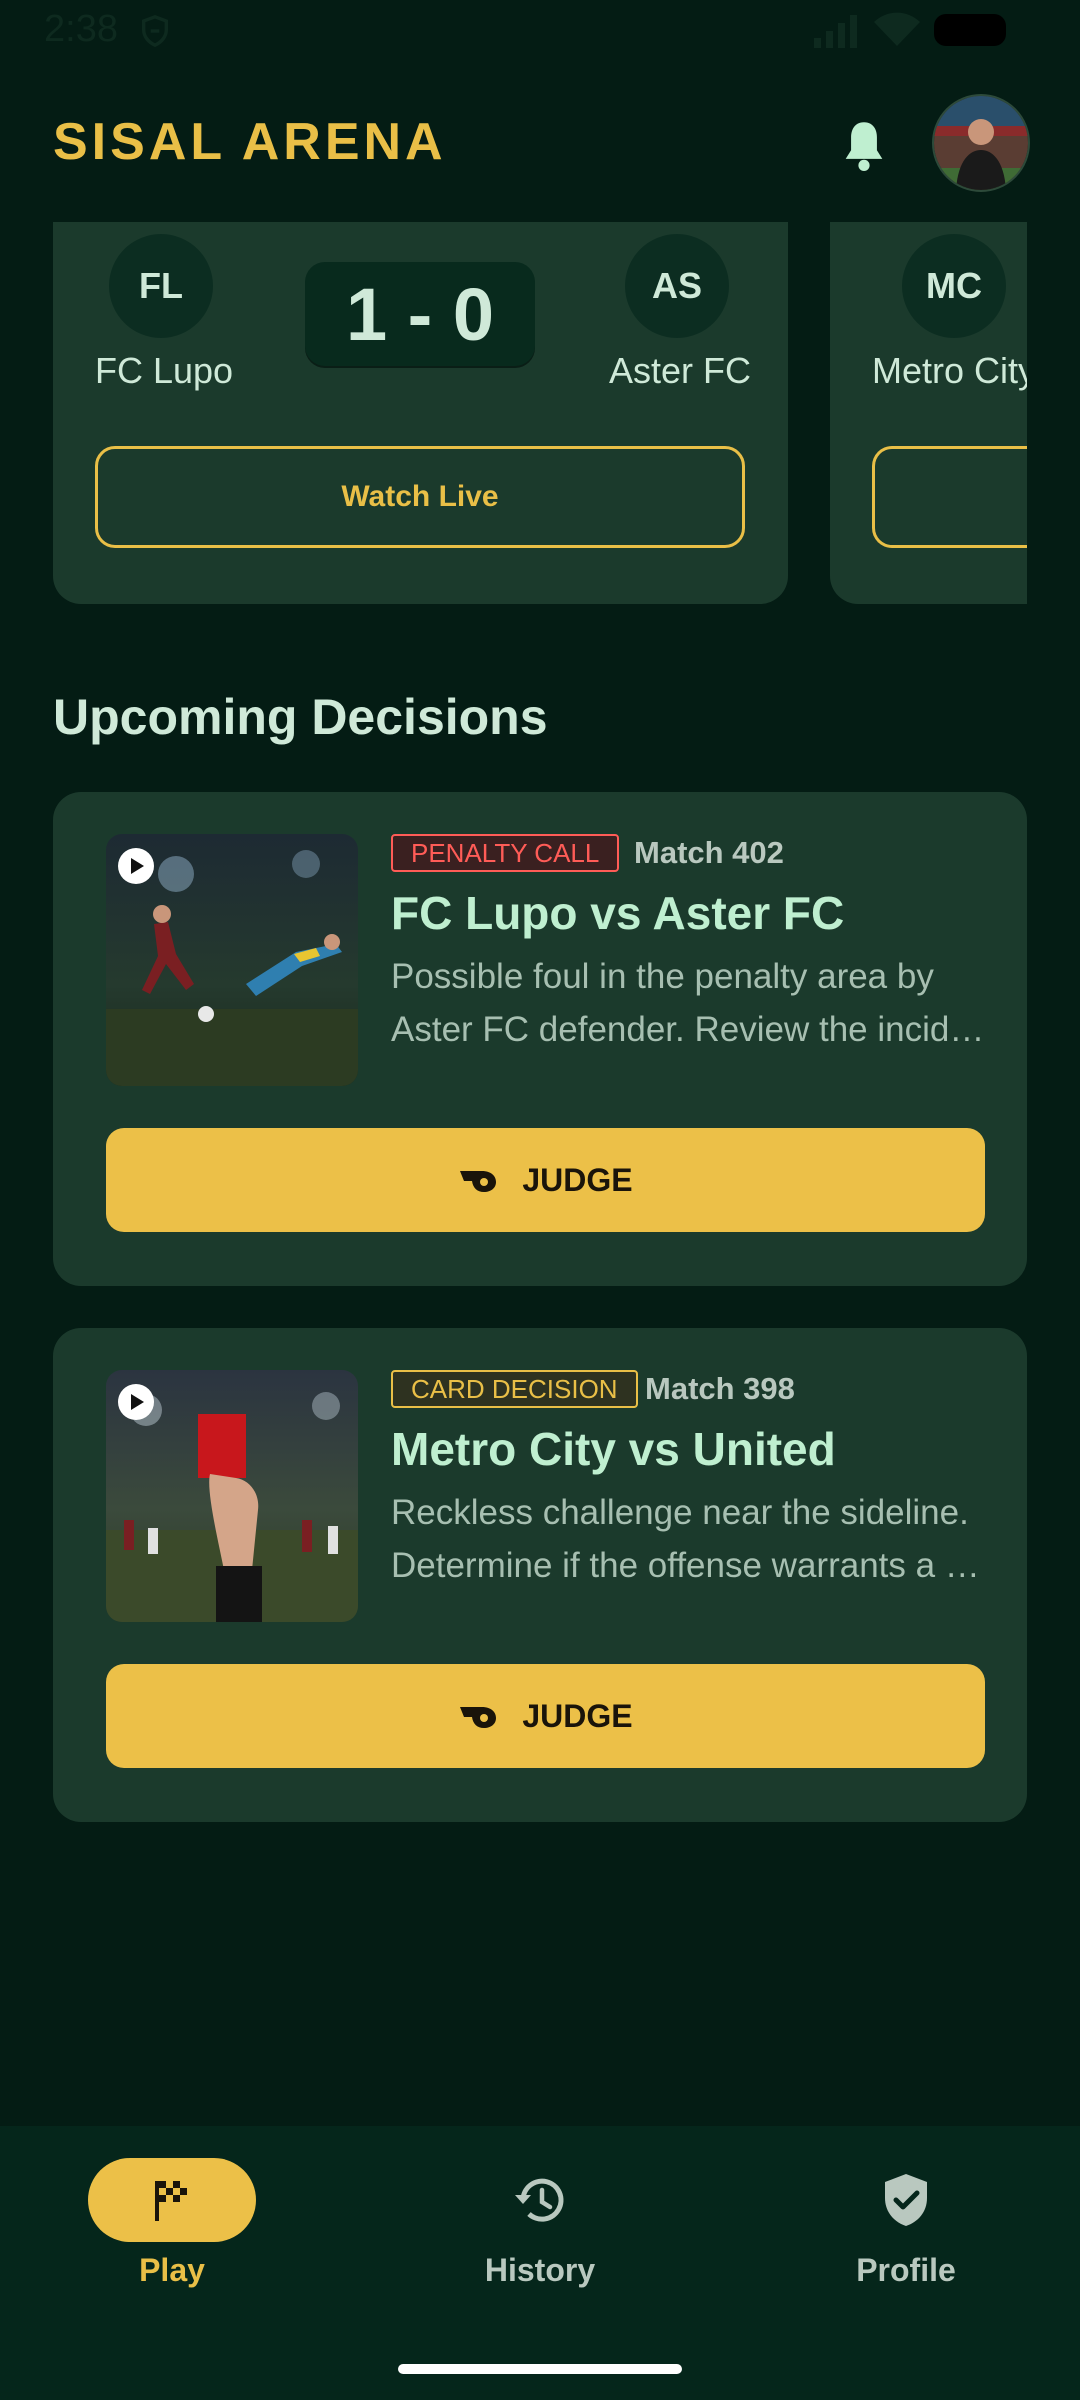 The width and height of the screenshot is (1080, 2400). What do you see at coordinates (540, 30) in the screenshot?
I see `status-bar: 2:38` at bounding box center [540, 30].